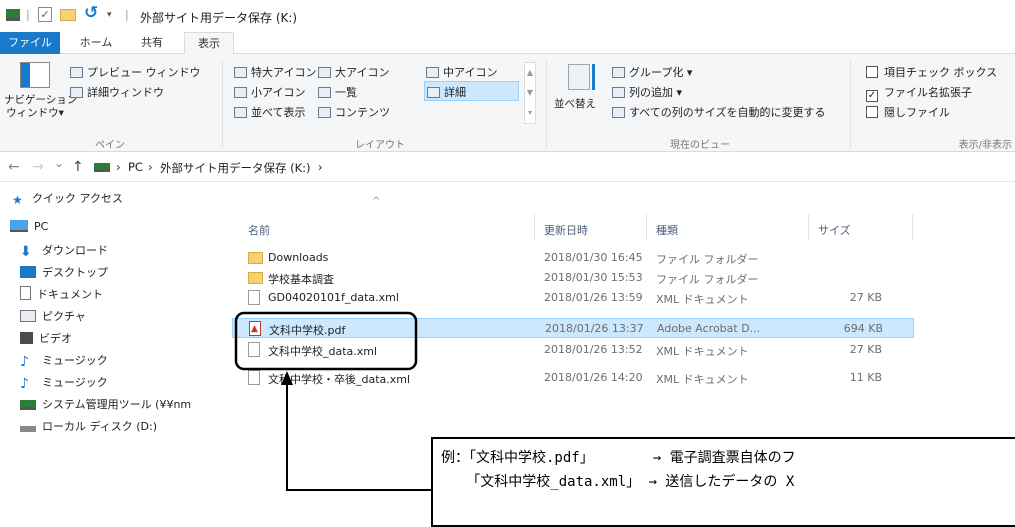 This screenshot has height=527, width=1015. What do you see at coordinates (872, 72) in the screenshot?
I see `item-checkbox-box` at bounding box center [872, 72].